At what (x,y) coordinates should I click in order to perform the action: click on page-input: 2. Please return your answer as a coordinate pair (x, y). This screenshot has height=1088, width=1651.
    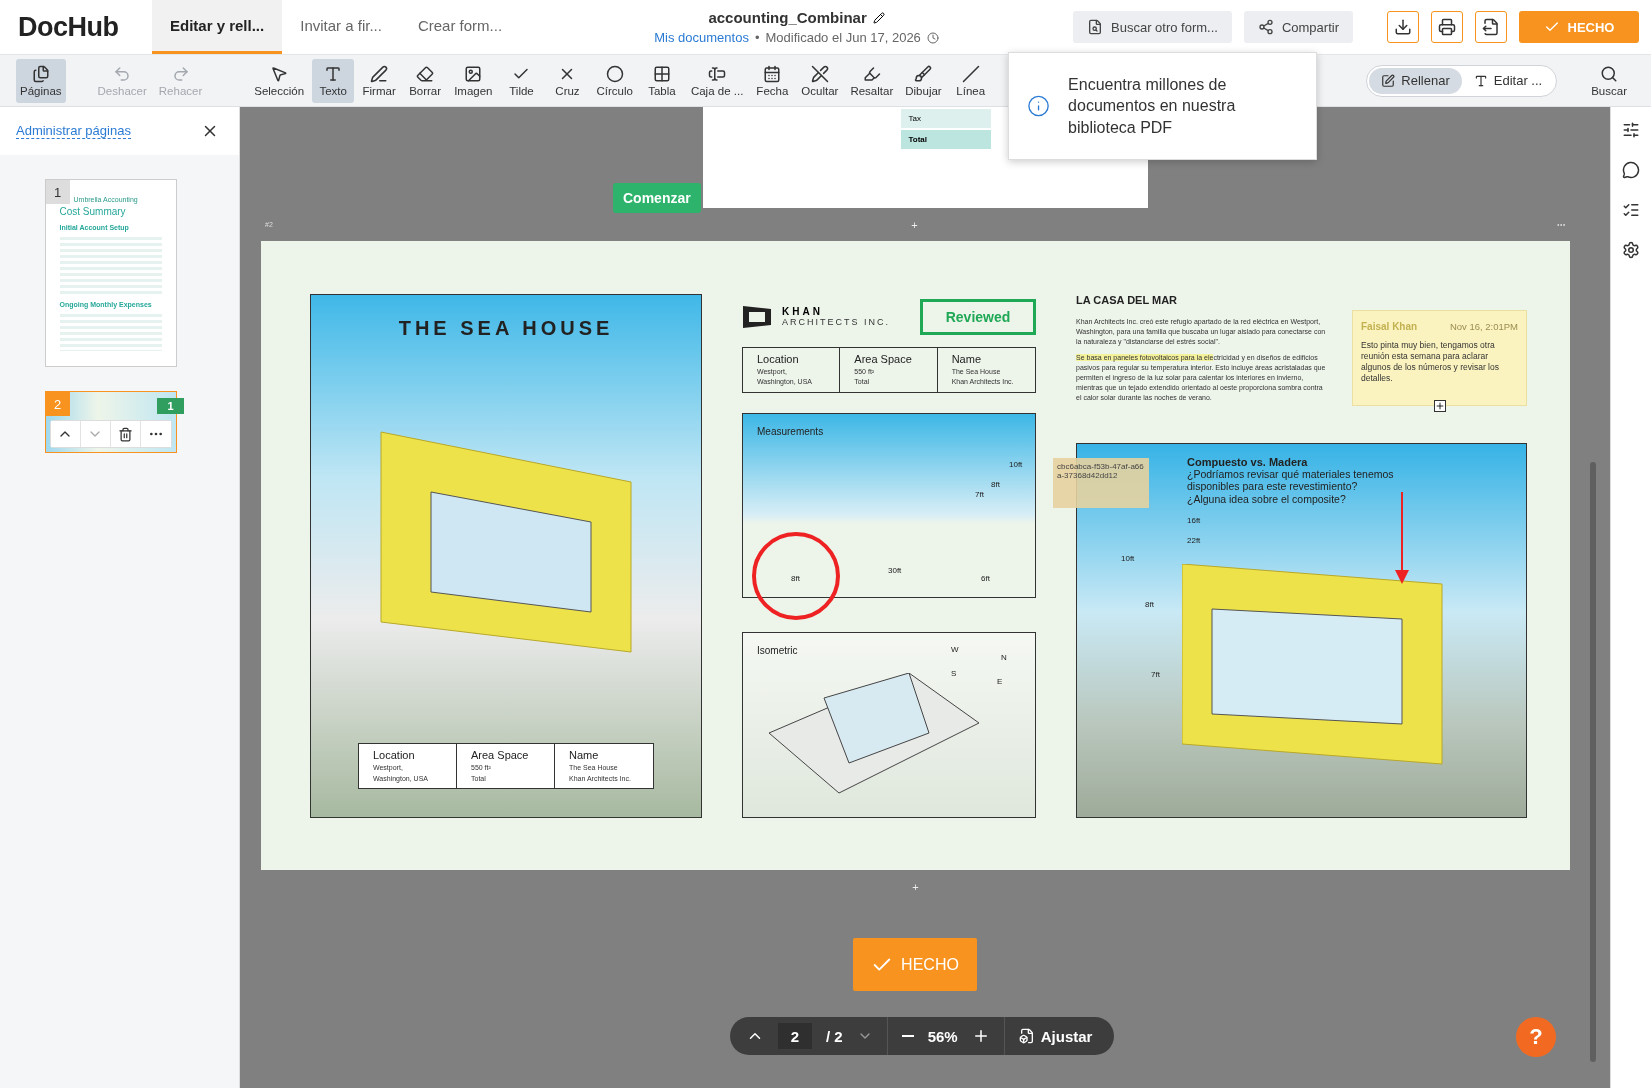
    Looking at the image, I should click on (795, 1036).